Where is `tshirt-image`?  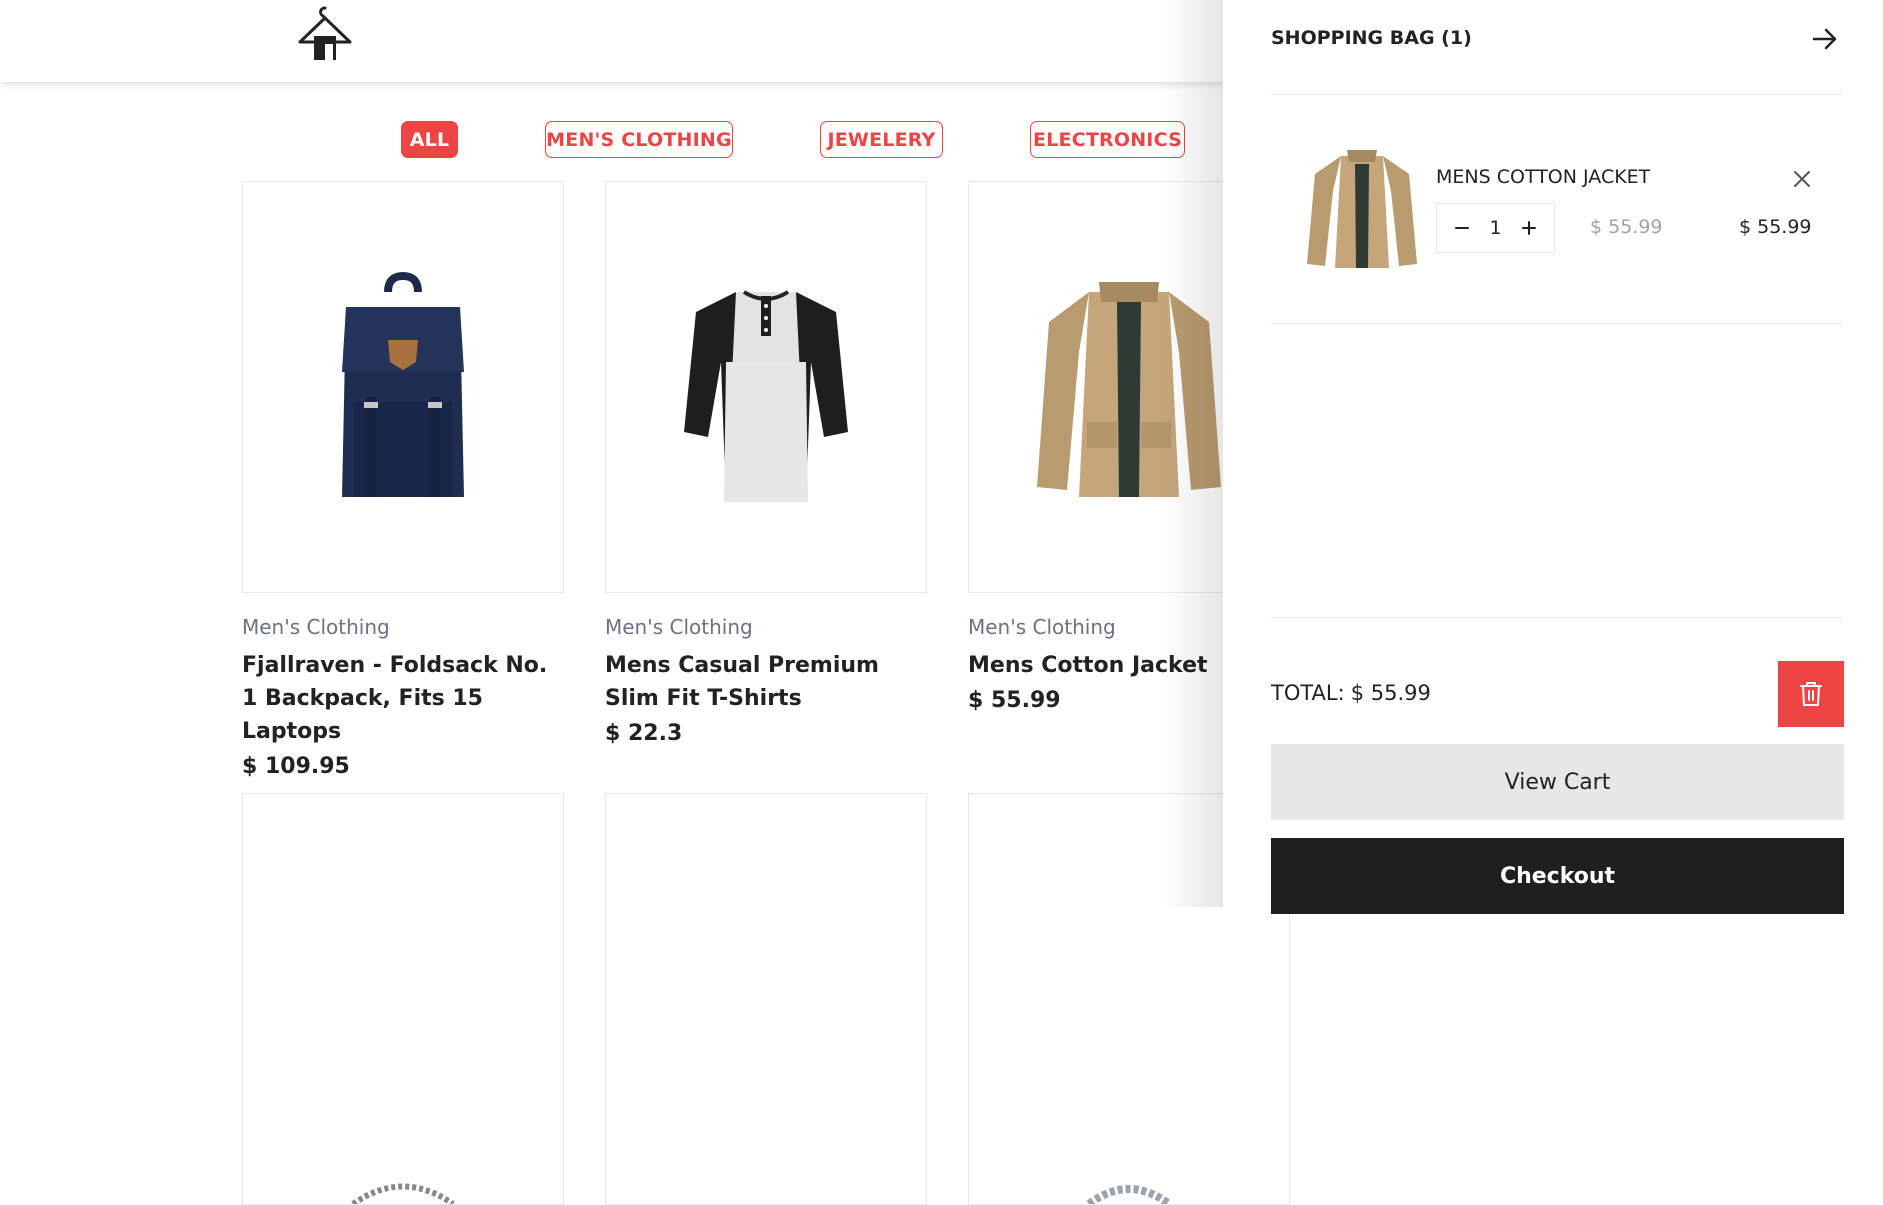
tshirt-image is located at coordinates (766, 387).